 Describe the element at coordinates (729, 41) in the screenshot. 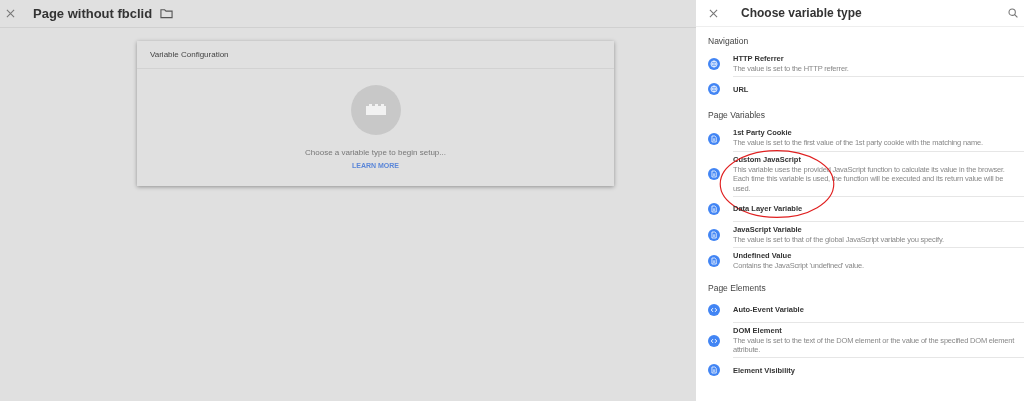

I see `section-heading: Navigation` at that location.